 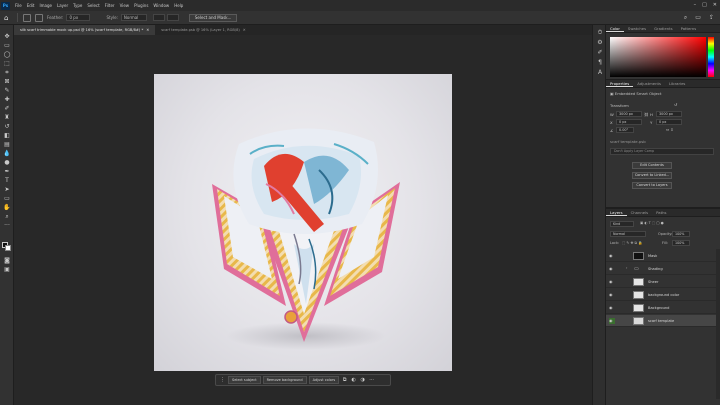 What do you see at coordinates (7, 90) in the screenshot?
I see `eyedropper-icon: ✎` at bounding box center [7, 90].